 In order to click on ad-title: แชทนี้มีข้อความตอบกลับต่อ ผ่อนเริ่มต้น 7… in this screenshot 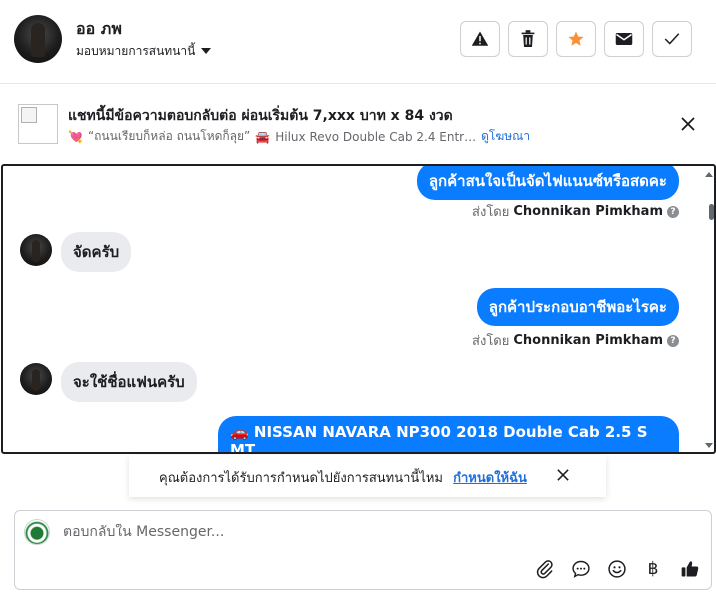, I will do `click(260, 116)`.